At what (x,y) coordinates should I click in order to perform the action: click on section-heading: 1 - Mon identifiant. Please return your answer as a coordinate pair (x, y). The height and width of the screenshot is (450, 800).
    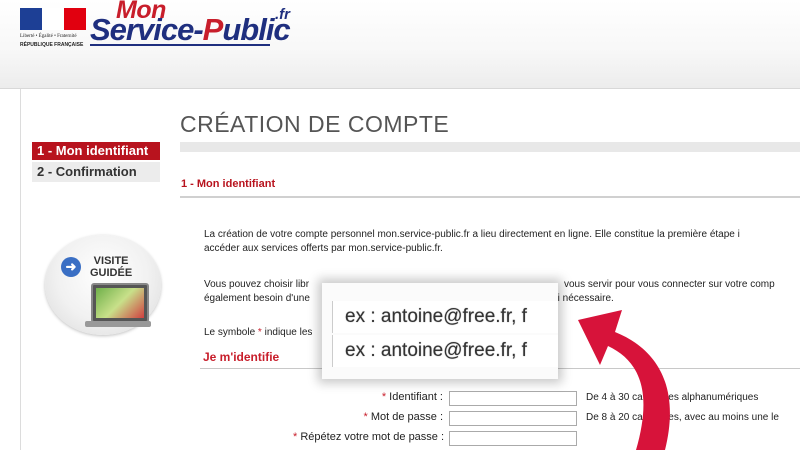
    Looking at the image, I should click on (228, 184).